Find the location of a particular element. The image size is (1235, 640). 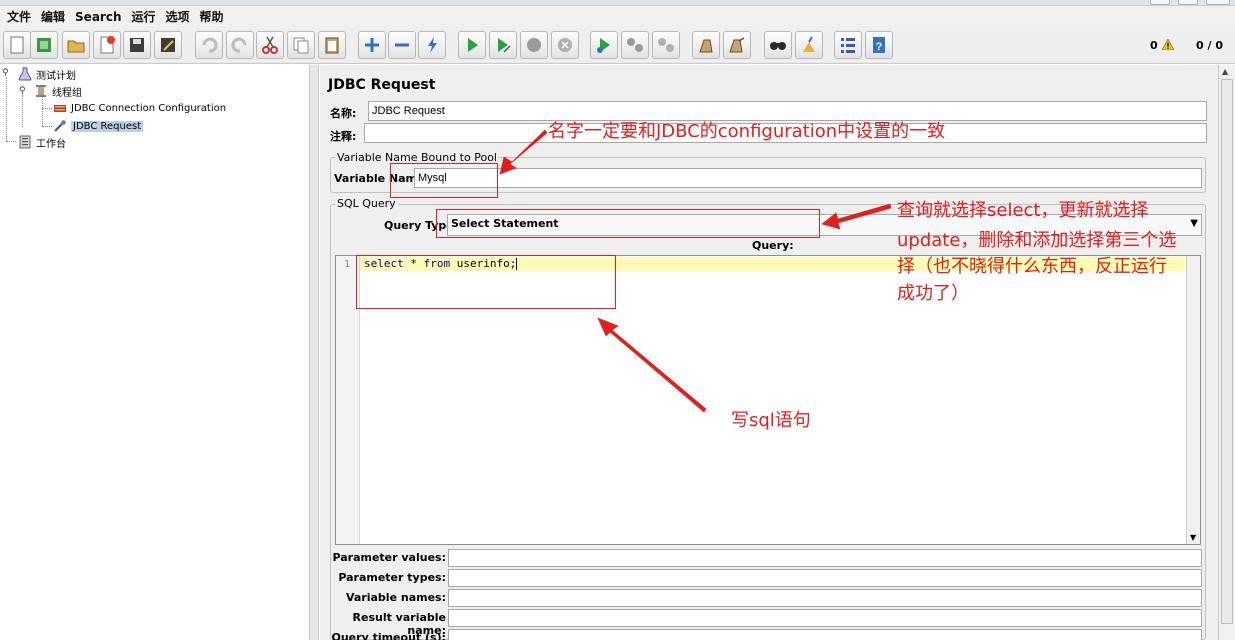

annotation-type-note-line-2: update，删除和添加选择第三个选 is located at coordinates (1037, 240).